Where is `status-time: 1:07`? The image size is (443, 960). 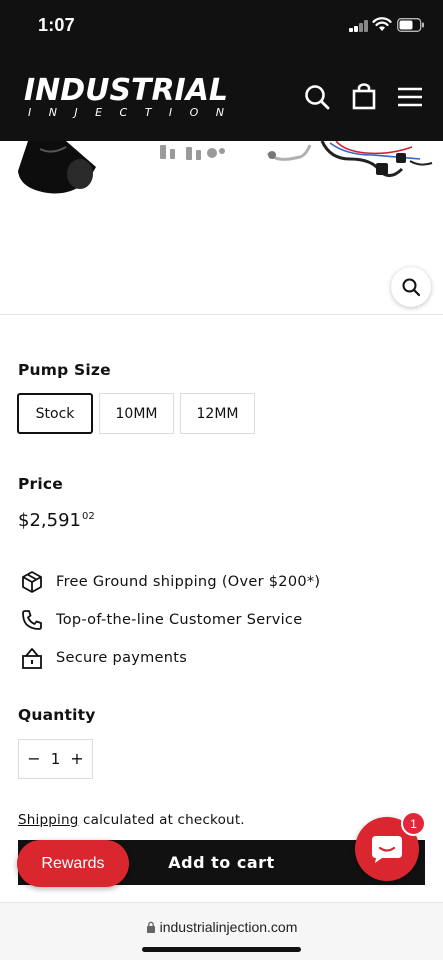 status-time: 1:07 is located at coordinates (56, 25).